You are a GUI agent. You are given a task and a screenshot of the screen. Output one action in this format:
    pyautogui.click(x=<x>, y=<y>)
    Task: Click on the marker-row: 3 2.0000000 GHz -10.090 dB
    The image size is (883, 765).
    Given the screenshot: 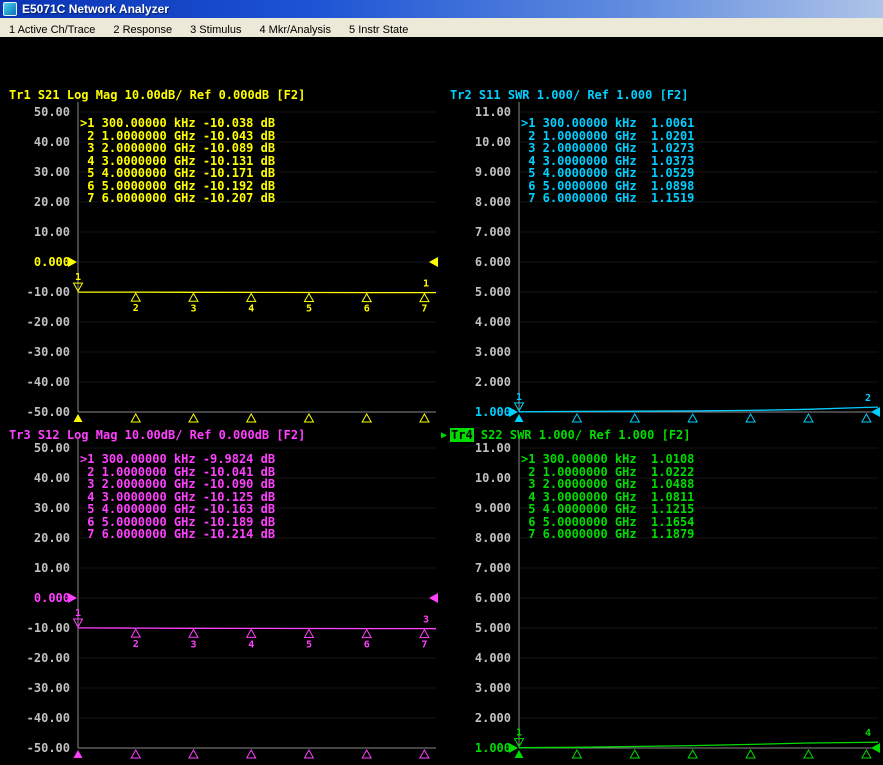 What is the action you would take?
    pyautogui.click(x=178, y=484)
    